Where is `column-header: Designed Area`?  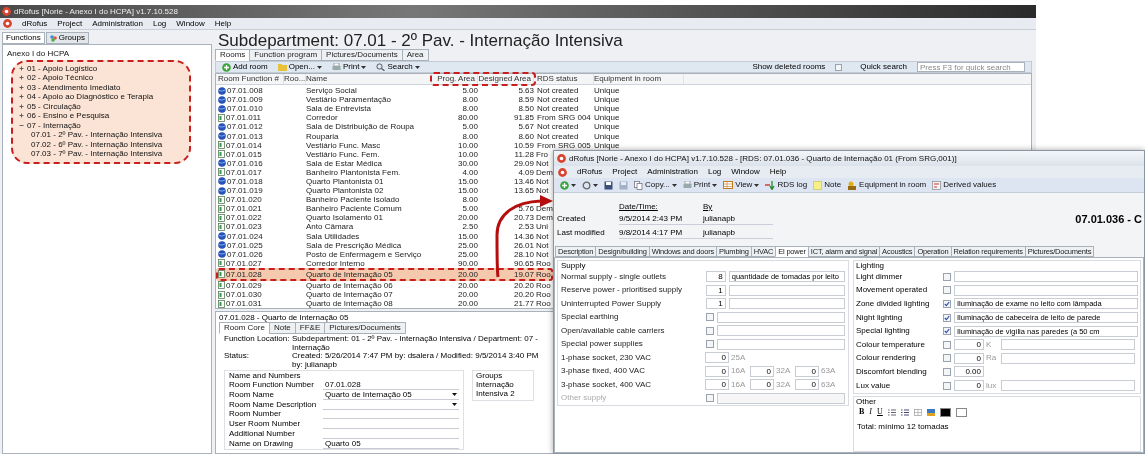
column-header: Designed Area is located at coordinates (506, 79).